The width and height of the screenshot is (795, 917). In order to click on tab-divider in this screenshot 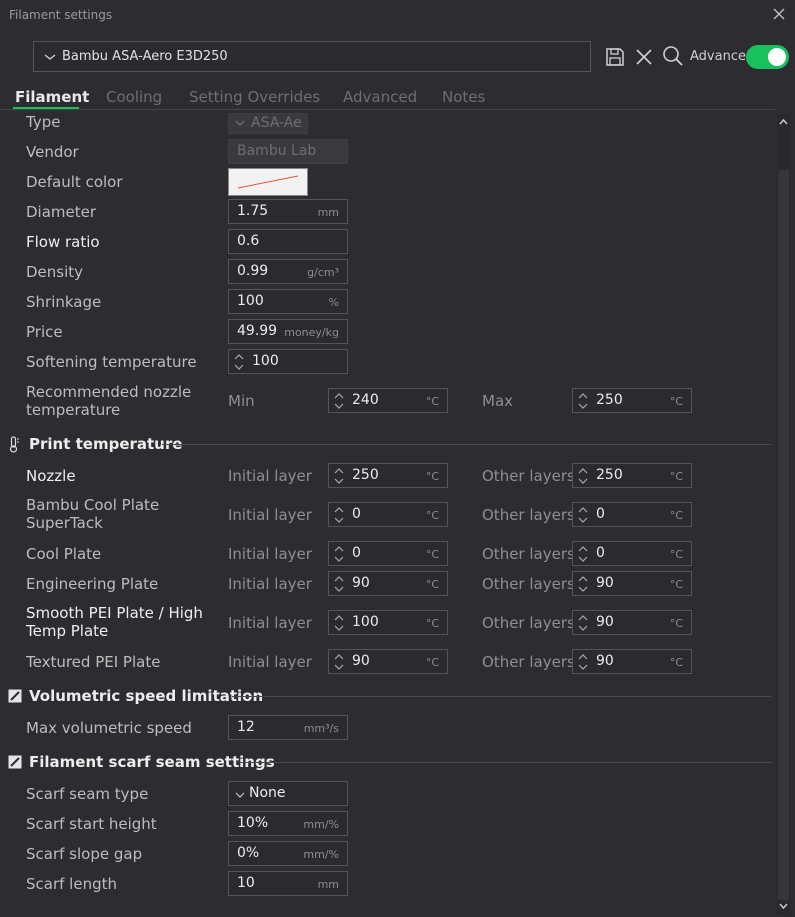, I will do `click(387, 109)`.